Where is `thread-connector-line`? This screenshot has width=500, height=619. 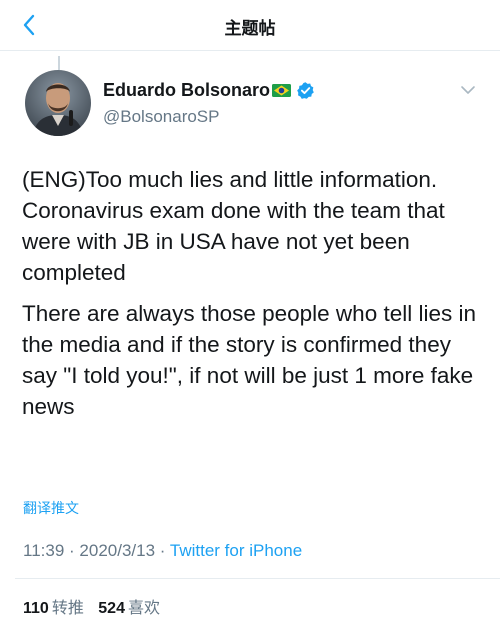 thread-connector-line is located at coordinates (59, 63).